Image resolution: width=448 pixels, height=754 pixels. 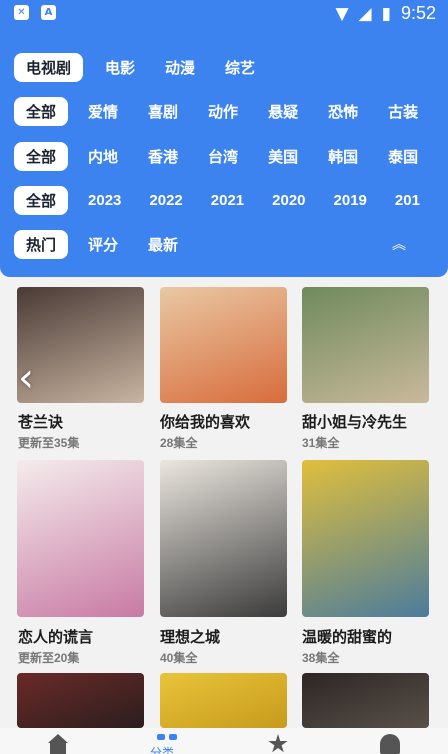 What do you see at coordinates (179, 443) in the screenshot?
I see `show-status: 28集全` at bounding box center [179, 443].